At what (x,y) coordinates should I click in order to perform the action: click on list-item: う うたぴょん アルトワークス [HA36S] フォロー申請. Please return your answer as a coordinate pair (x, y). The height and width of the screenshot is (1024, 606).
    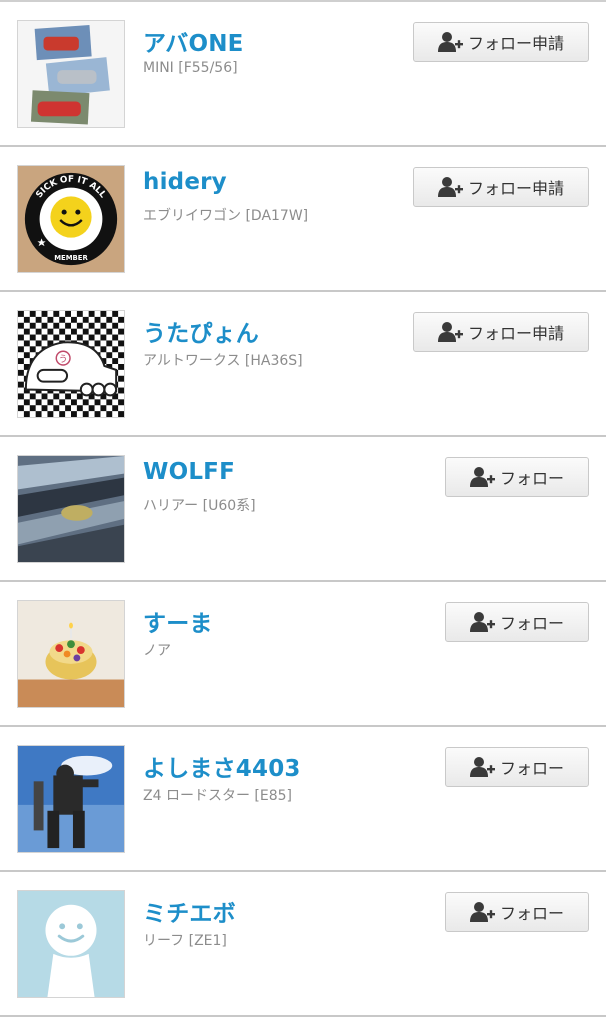
    Looking at the image, I should click on (303, 364).